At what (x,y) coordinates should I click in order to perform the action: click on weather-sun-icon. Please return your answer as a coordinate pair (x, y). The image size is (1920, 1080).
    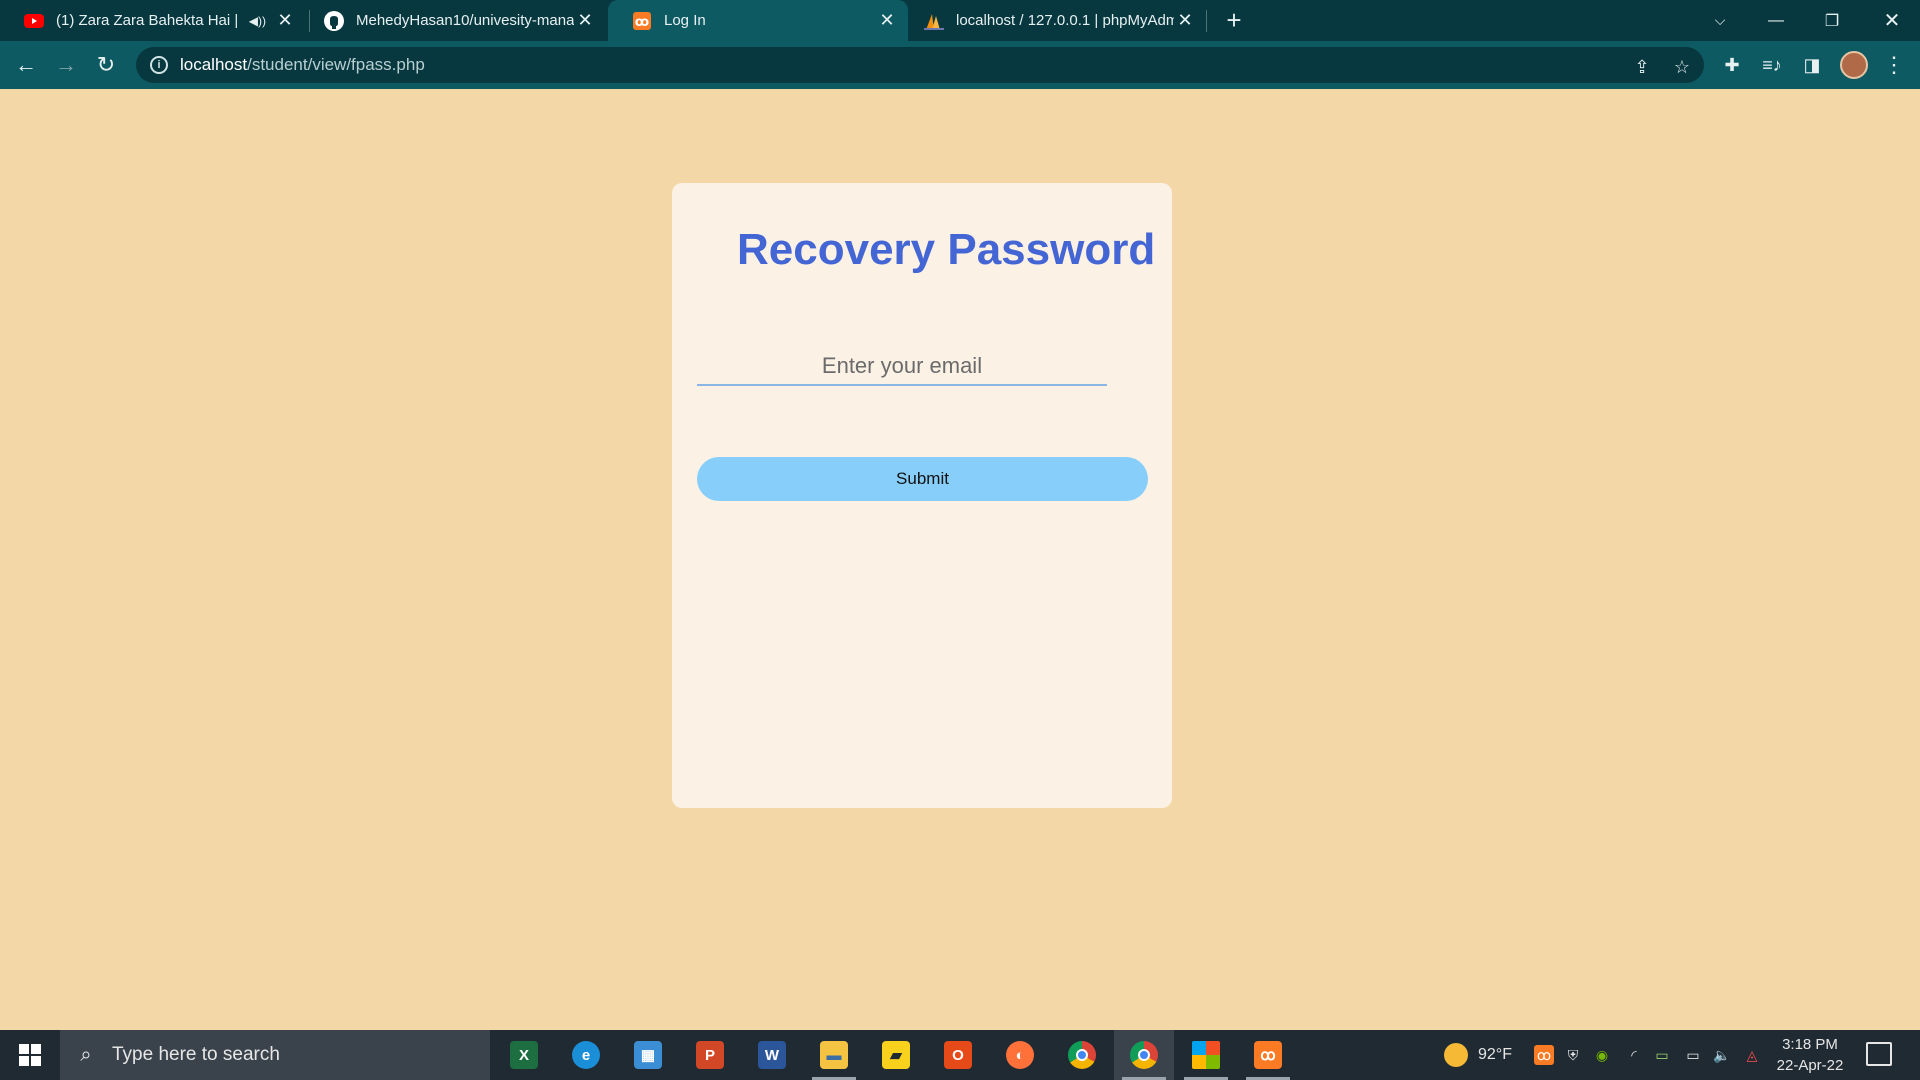
    Looking at the image, I should click on (1456, 1055).